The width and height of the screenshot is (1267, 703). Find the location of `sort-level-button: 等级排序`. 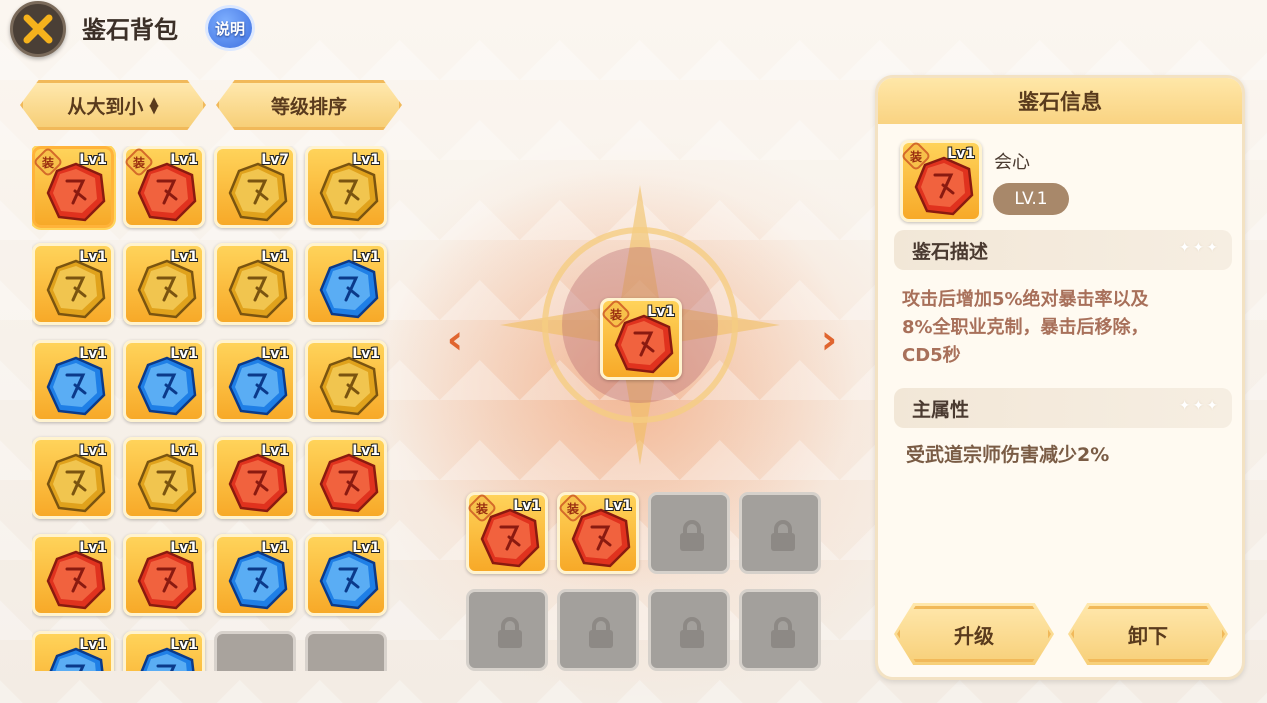

sort-level-button: 等级排序 is located at coordinates (309, 105).